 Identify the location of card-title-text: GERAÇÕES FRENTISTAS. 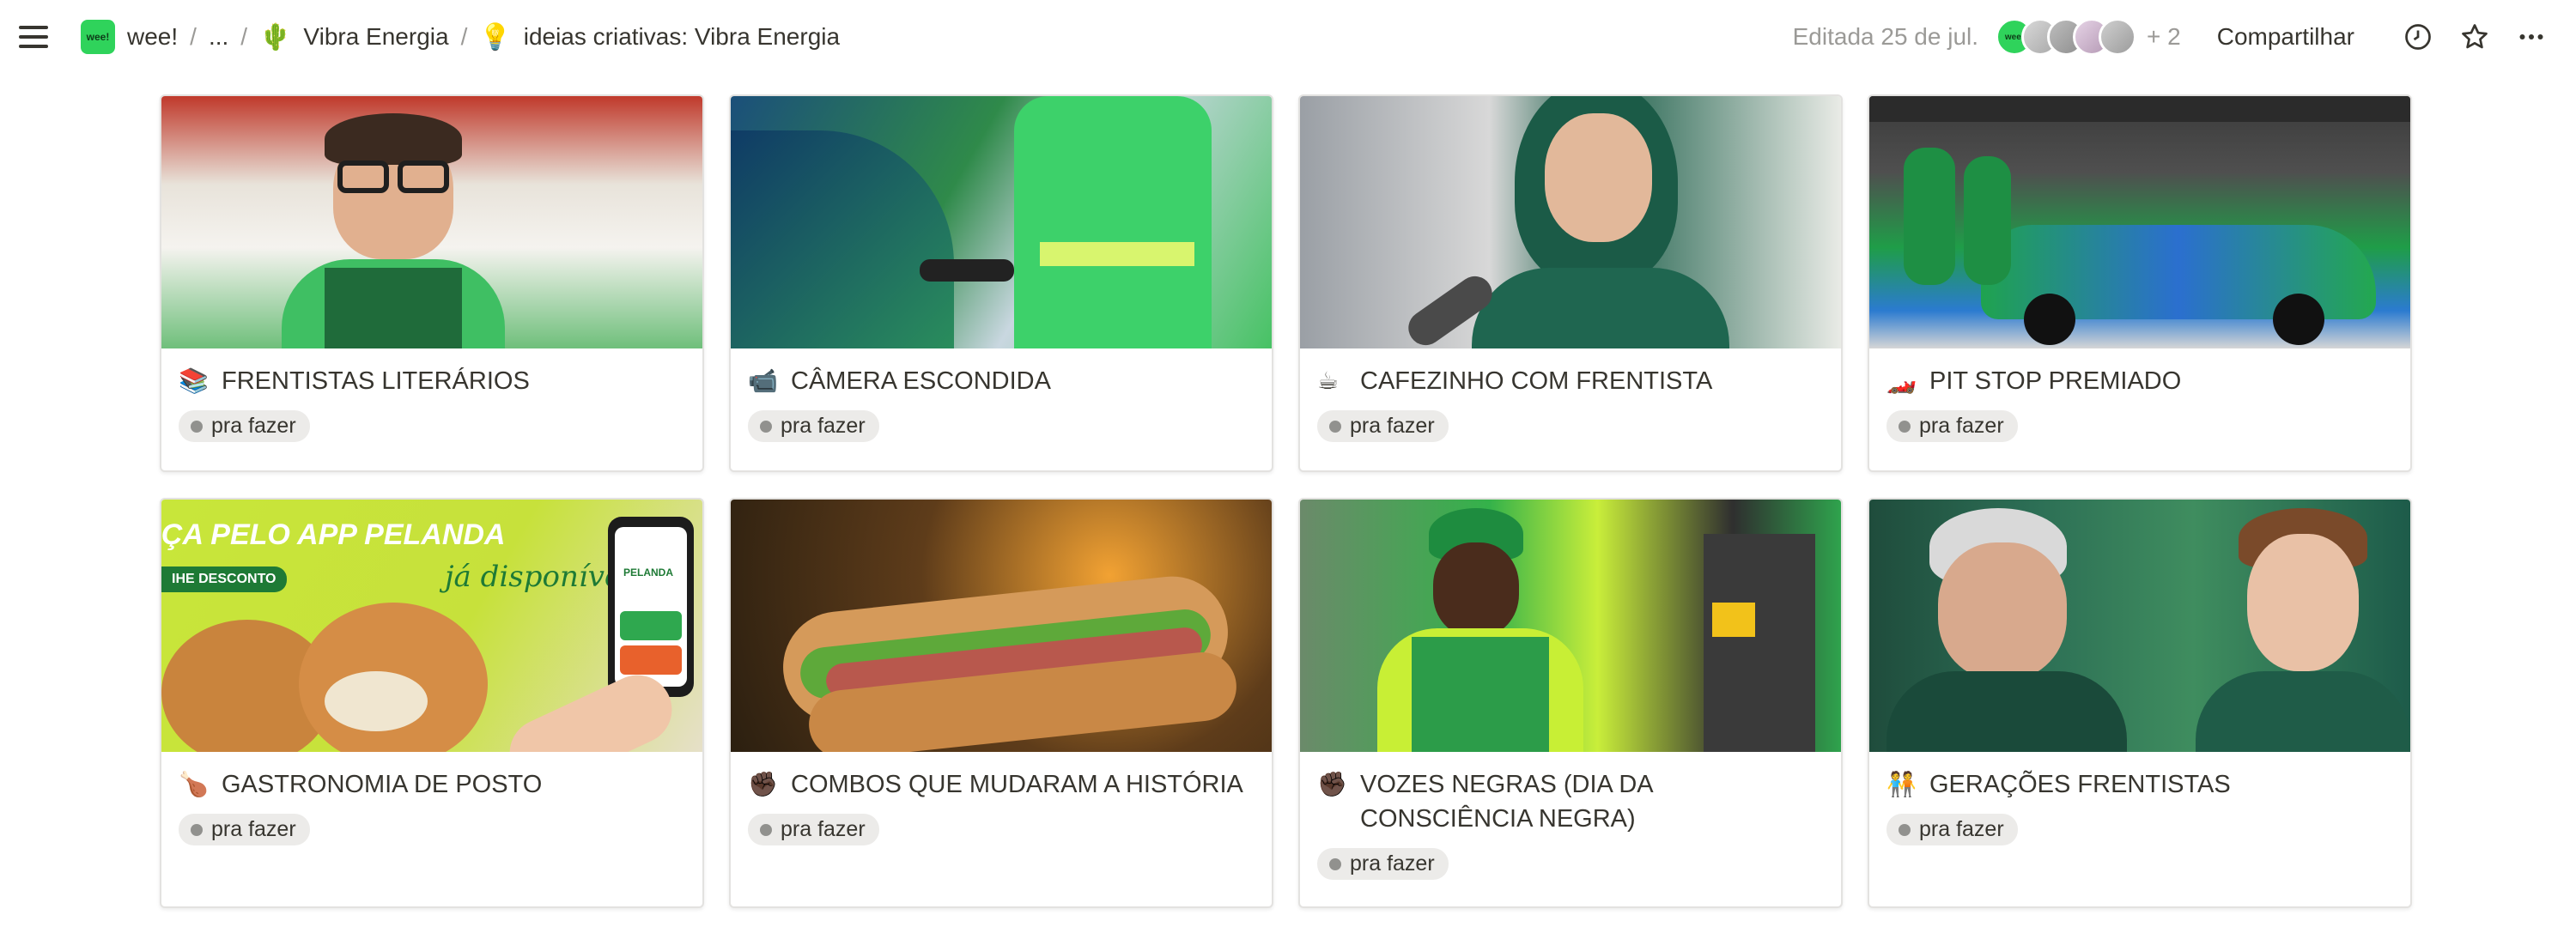
(2080, 784).